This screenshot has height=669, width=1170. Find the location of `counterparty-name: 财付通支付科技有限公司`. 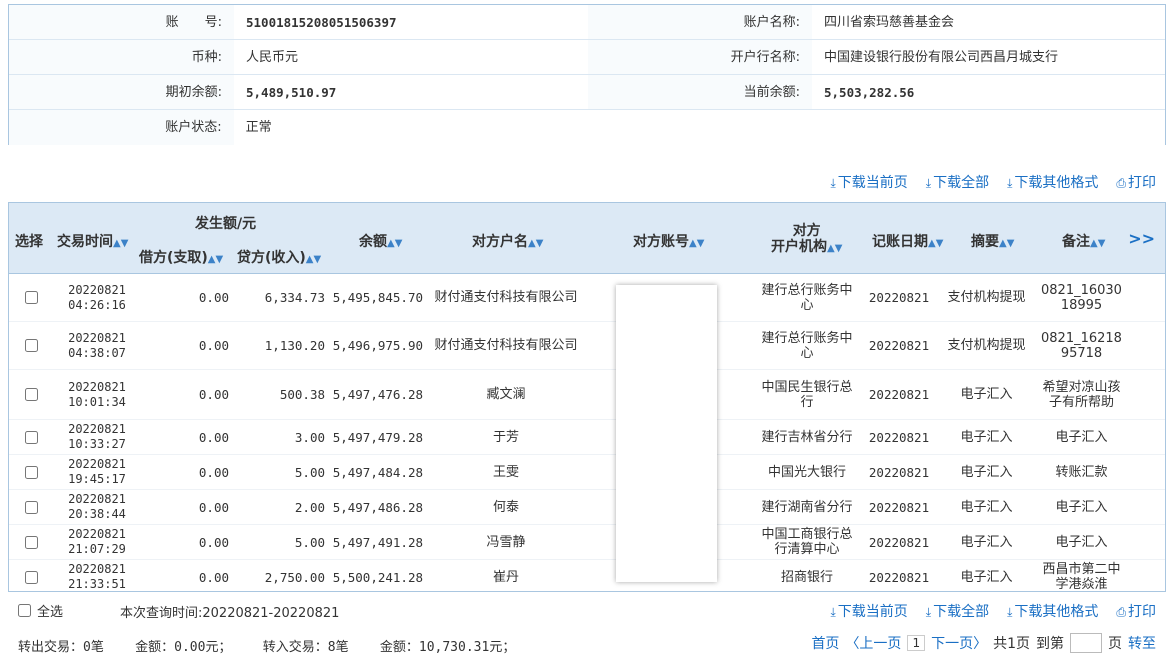

counterparty-name: 财付通支付科技有限公司 is located at coordinates (506, 345).